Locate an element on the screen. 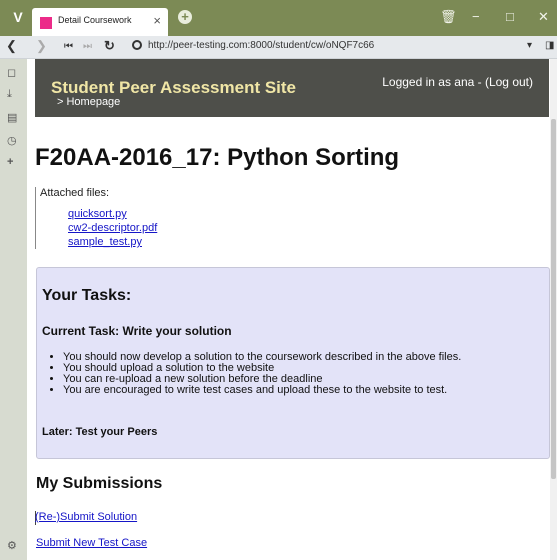 This screenshot has width=557, height=560. new-tab-button: + is located at coordinates (185, 17).